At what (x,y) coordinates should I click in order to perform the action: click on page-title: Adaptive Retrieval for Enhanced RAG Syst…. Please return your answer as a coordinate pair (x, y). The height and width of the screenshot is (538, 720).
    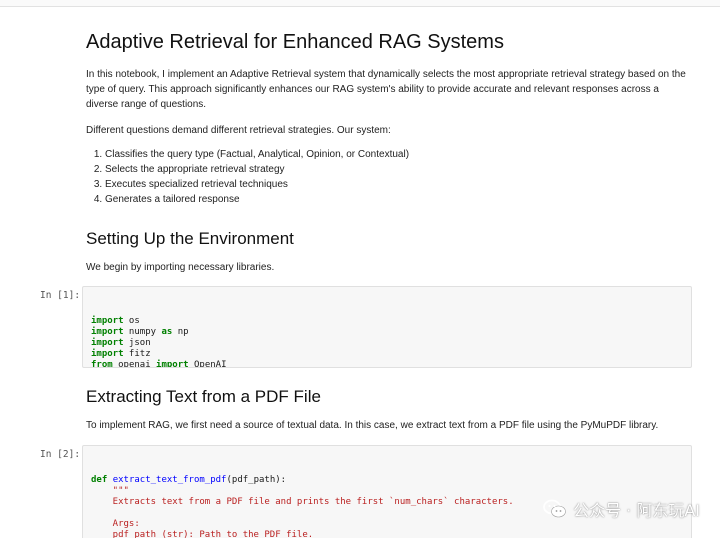
    Looking at the image, I should click on (295, 42).